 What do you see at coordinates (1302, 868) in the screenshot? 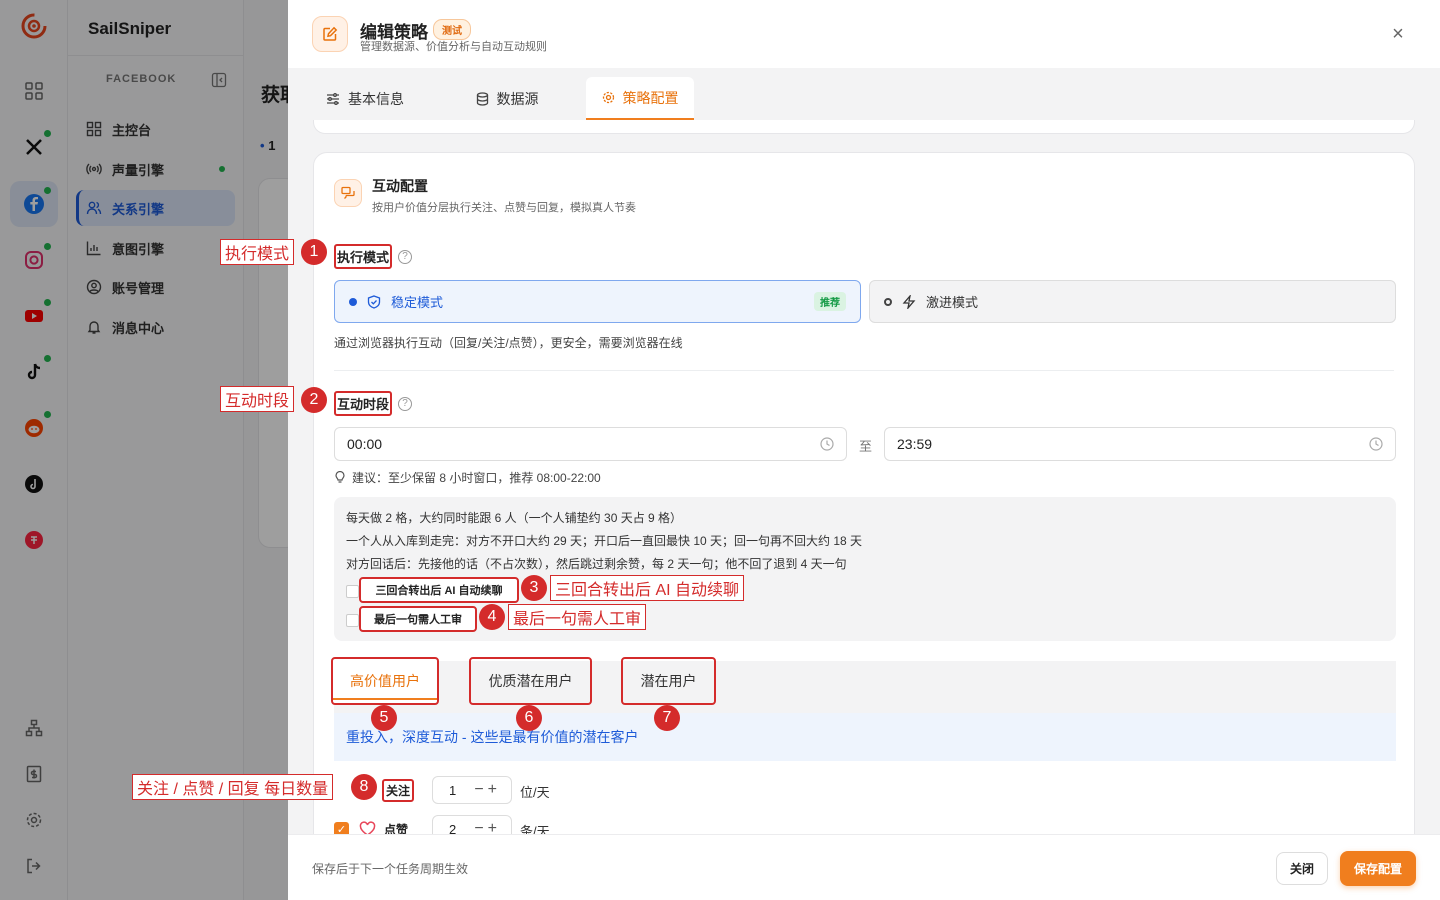
I see `close-button: 关闭` at bounding box center [1302, 868].